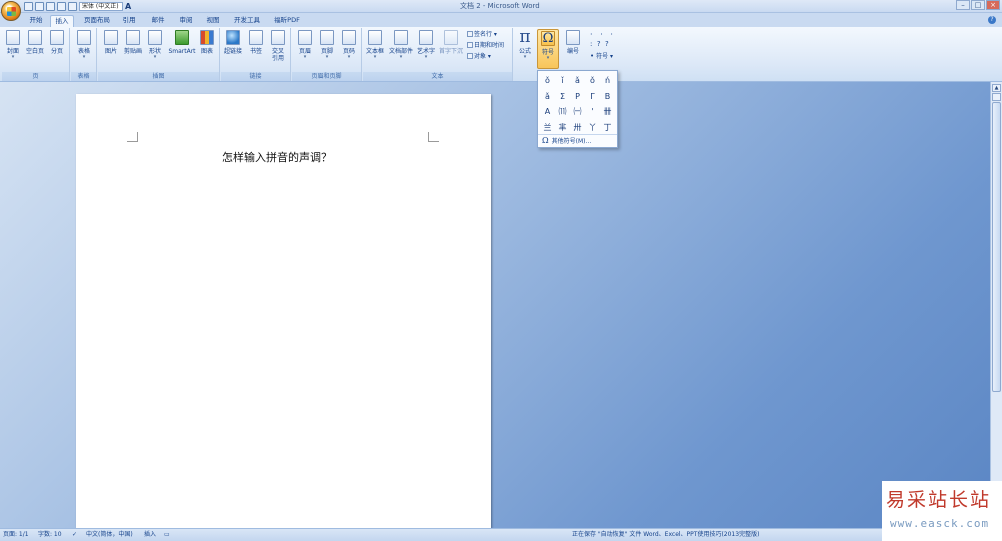 This screenshot has width=1002, height=541. What do you see at coordinates (84, 45) in the screenshot?
I see `table-button: 表格 ▾` at bounding box center [84, 45].